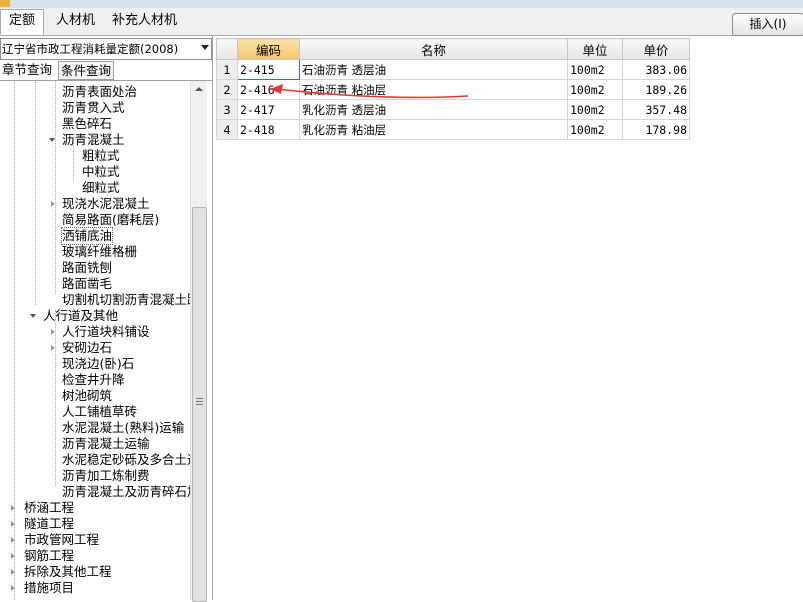  Describe the element at coordinates (129, 300) in the screenshot. I see `tree-node: 切割机切割沥青混凝土路` at that location.